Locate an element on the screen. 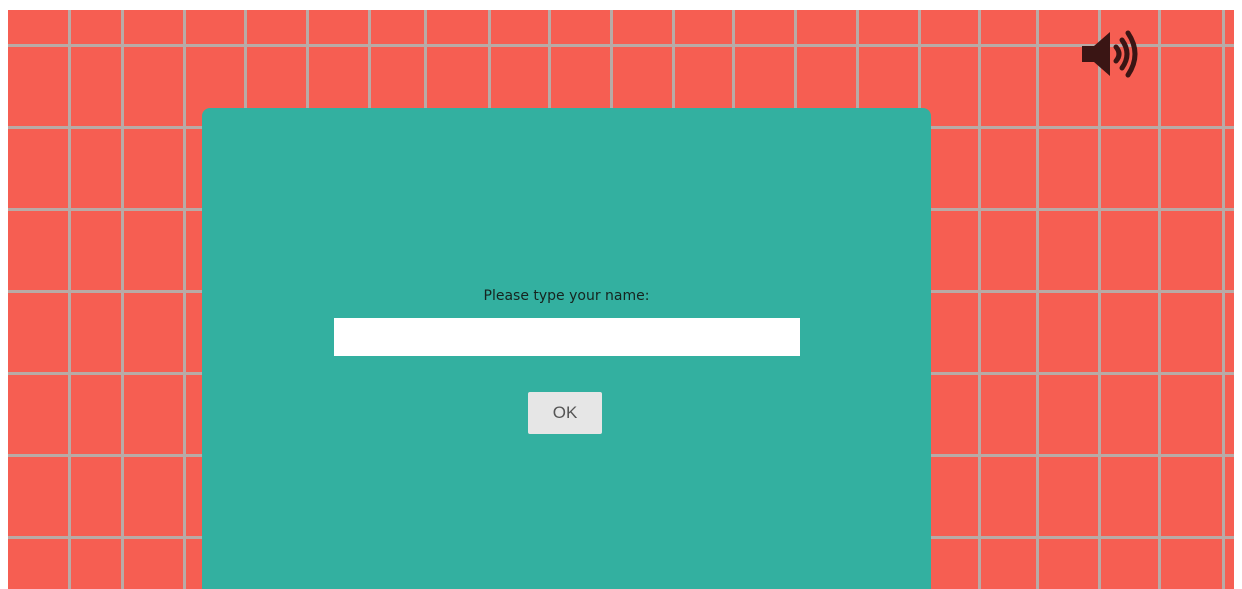  name-input is located at coordinates (567, 337).